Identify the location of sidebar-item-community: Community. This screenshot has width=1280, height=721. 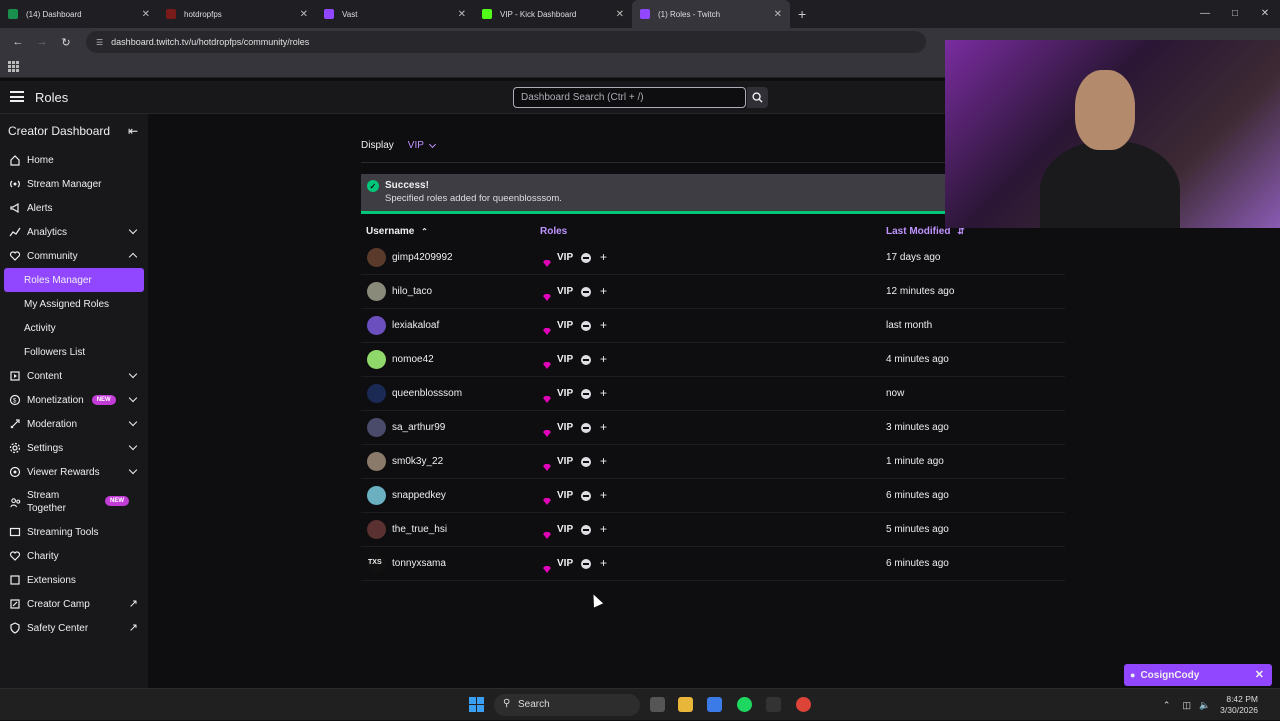
(74, 256).